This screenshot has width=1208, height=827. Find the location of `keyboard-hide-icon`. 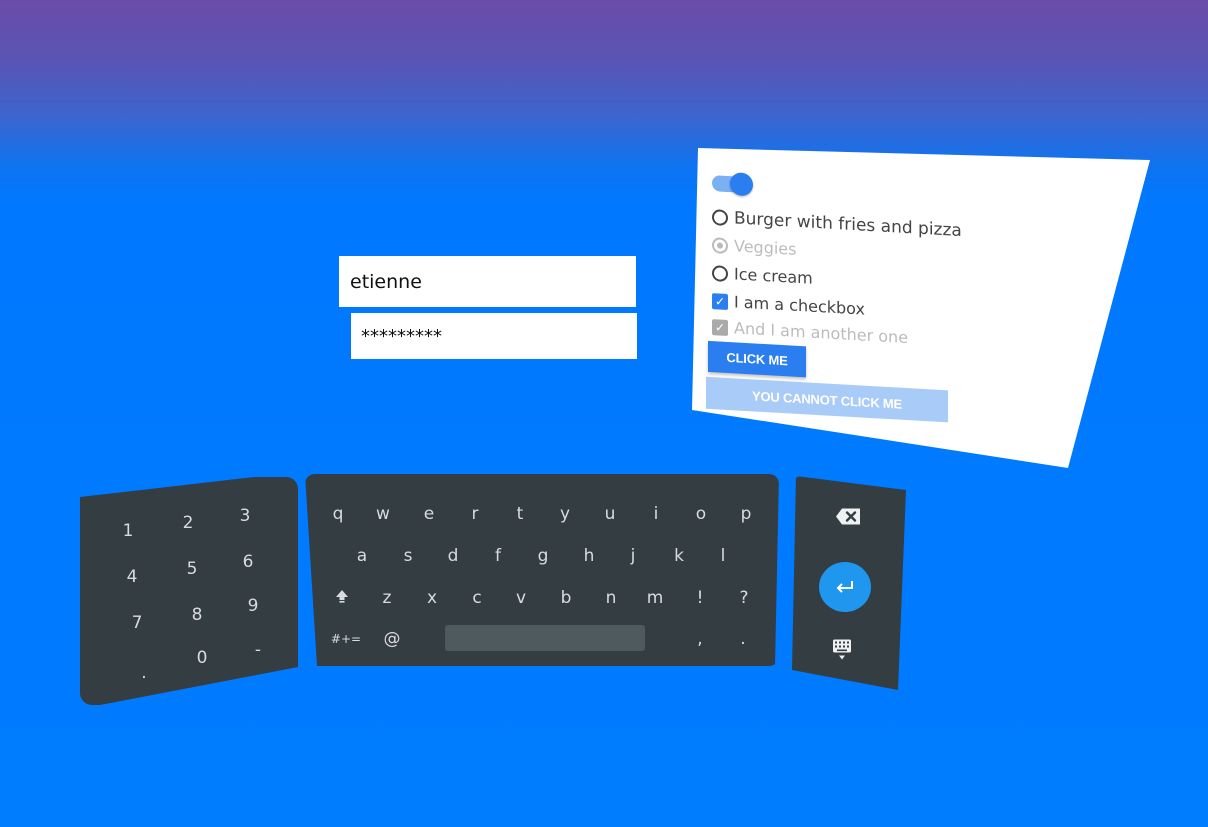

keyboard-hide-icon is located at coordinates (842, 652).